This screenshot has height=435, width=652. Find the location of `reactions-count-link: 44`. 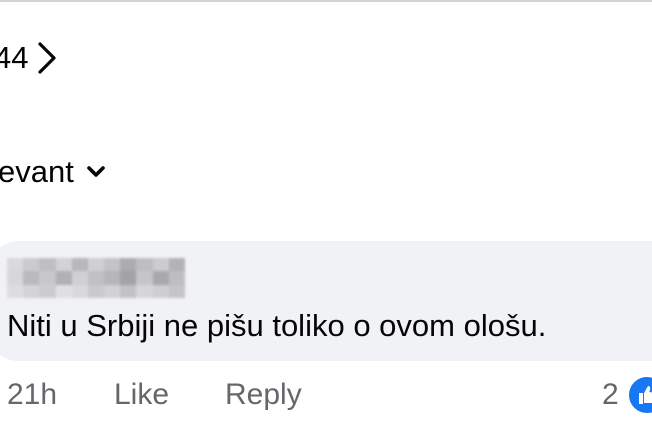

reactions-count-link: 44 is located at coordinates (29, 58).